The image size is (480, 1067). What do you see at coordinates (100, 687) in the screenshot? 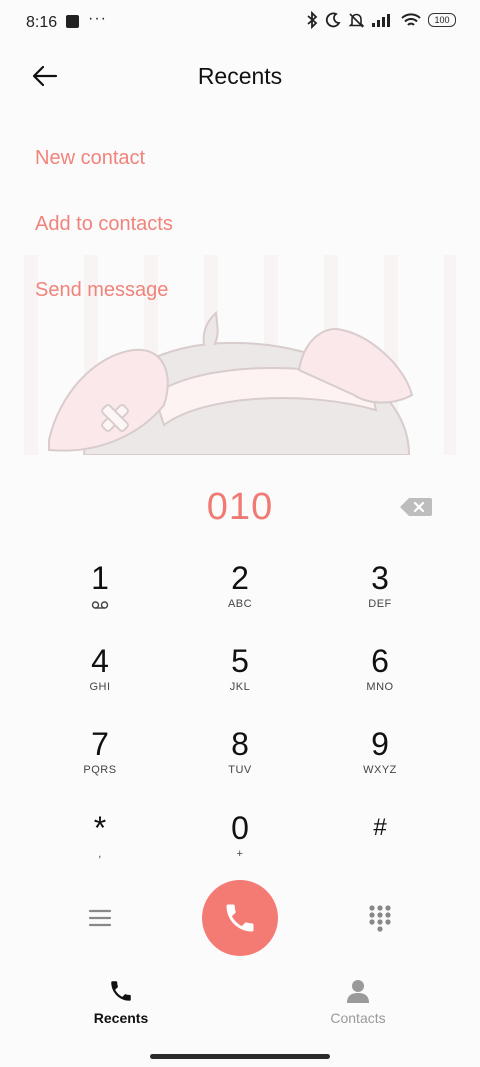
I see `key-letters: GHI` at bounding box center [100, 687].